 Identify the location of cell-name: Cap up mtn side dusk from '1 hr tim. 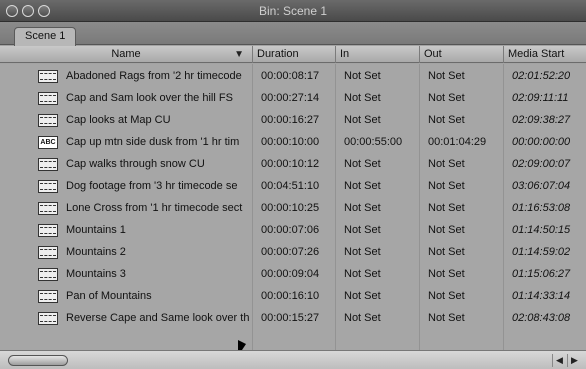
(153, 142).